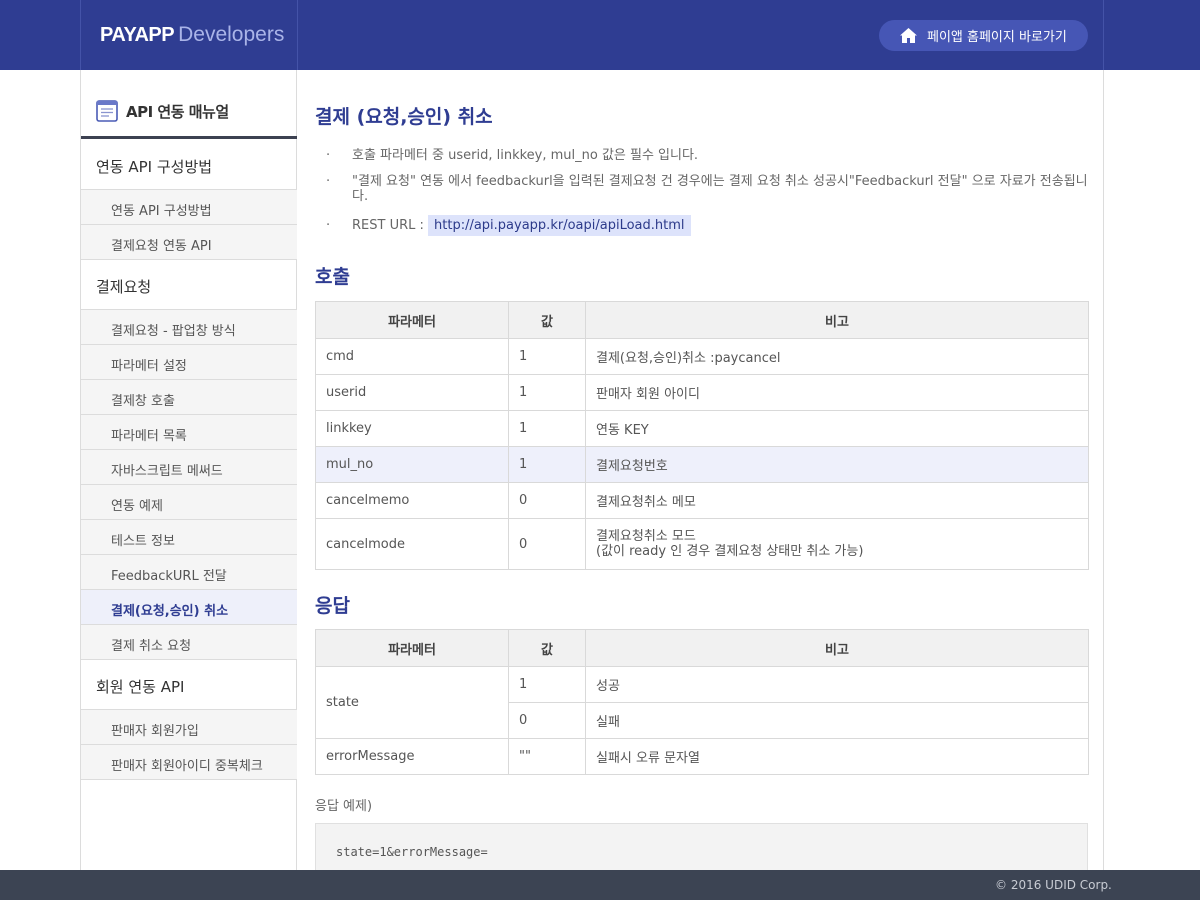 The width and height of the screenshot is (1200, 900). I want to click on section-title-call: 호출, so click(332, 277).